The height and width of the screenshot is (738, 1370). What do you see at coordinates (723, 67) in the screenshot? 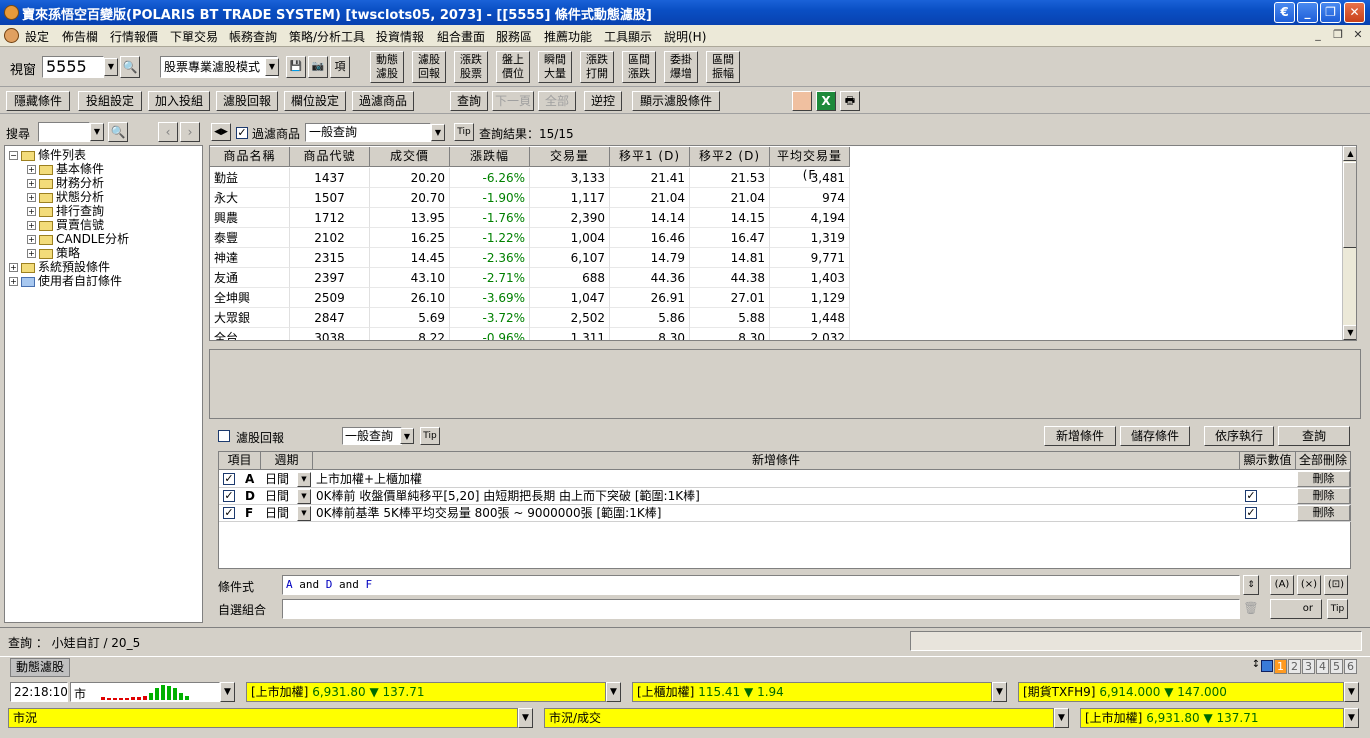
I see `func-button-range-amplitude: 區間 振幅` at bounding box center [723, 67].